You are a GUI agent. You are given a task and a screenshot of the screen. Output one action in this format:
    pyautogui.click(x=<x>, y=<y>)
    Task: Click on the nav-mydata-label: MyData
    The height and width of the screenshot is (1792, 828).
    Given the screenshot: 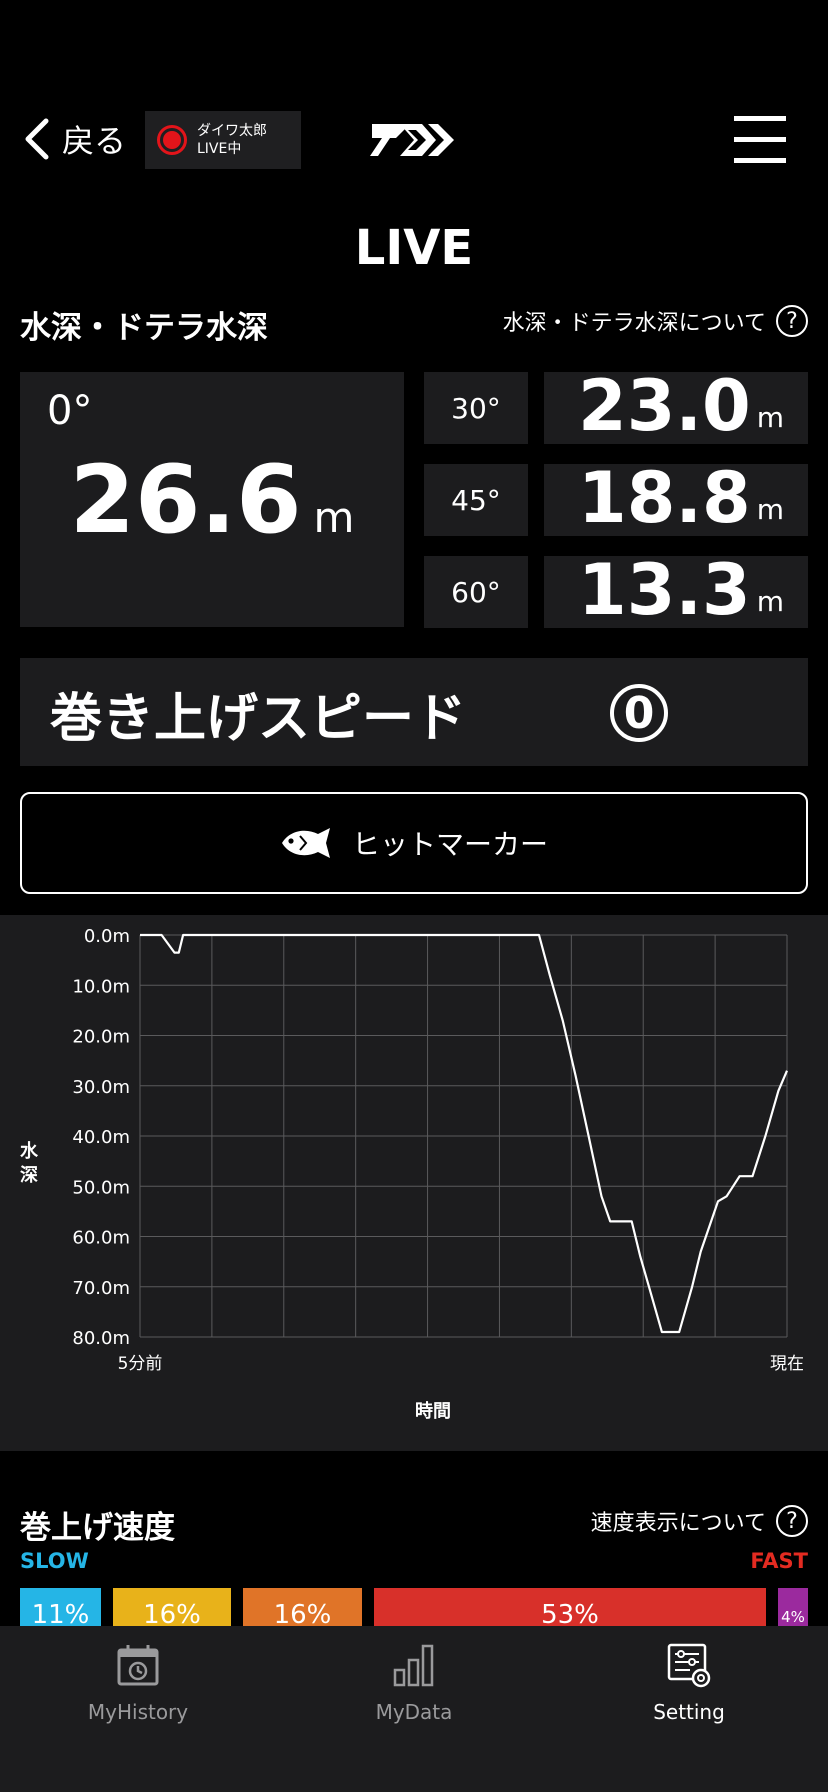 What is the action you would take?
    pyautogui.click(x=414, y=1712)
    